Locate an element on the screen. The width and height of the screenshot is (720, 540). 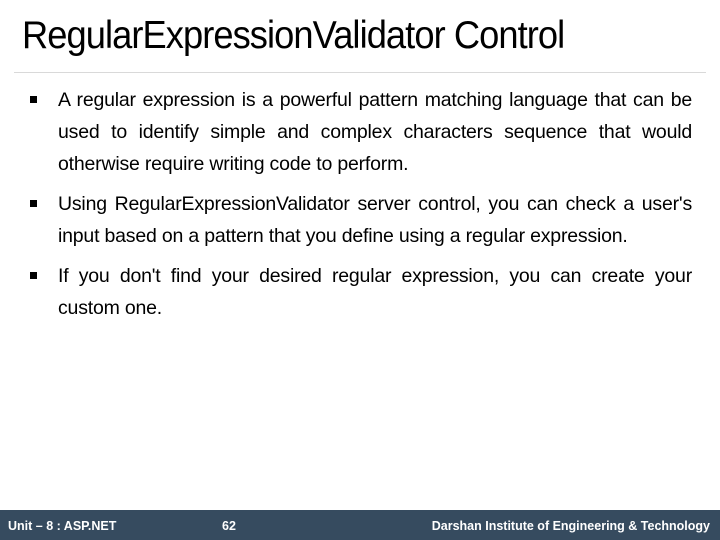
footer-page-number: 62 is located at coordinates (229, 526).